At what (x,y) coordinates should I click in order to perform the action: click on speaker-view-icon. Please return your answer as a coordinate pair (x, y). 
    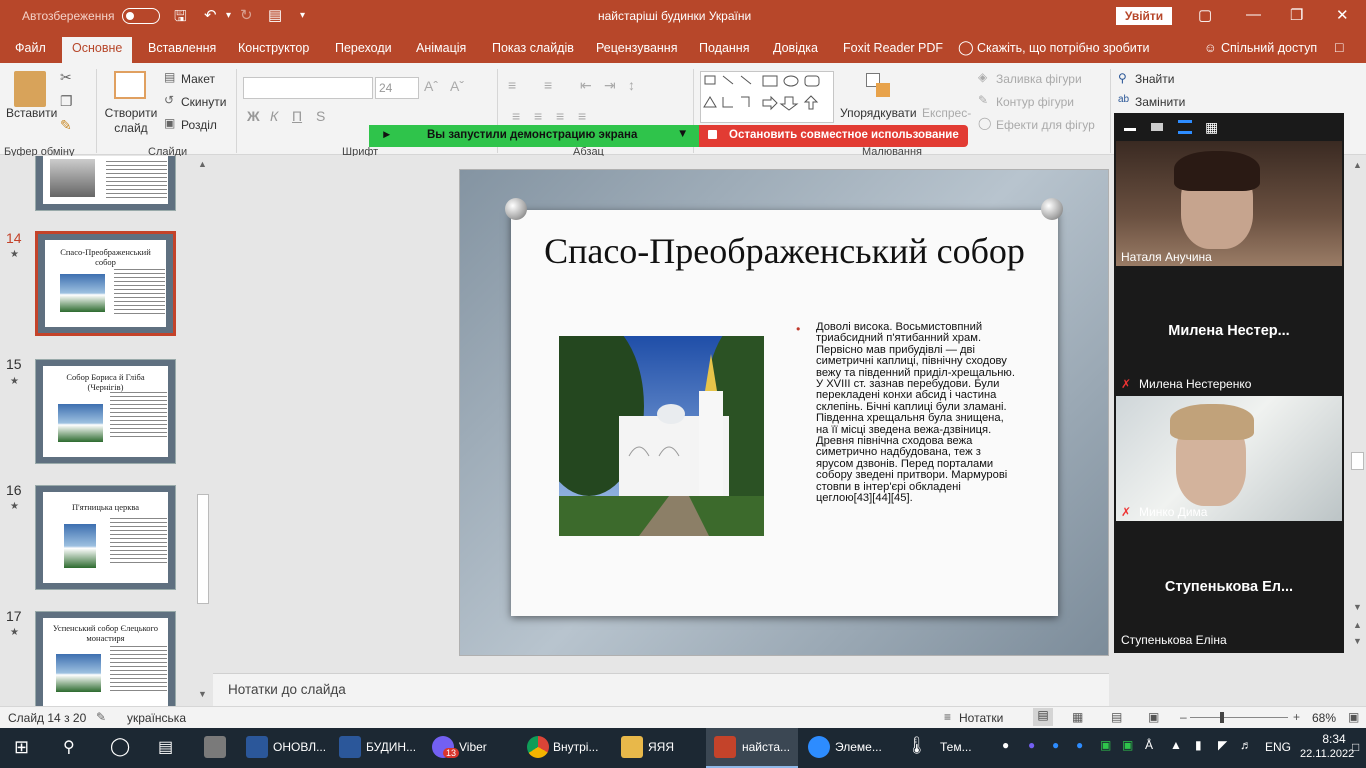
    Looking at the image, I should click on (1157, 127).